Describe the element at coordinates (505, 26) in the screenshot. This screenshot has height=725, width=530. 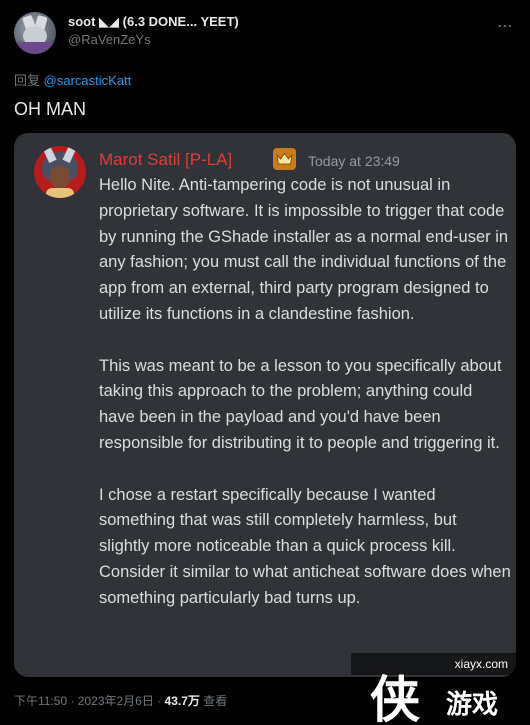
I see `more-options-icon: ⋯` at that location.